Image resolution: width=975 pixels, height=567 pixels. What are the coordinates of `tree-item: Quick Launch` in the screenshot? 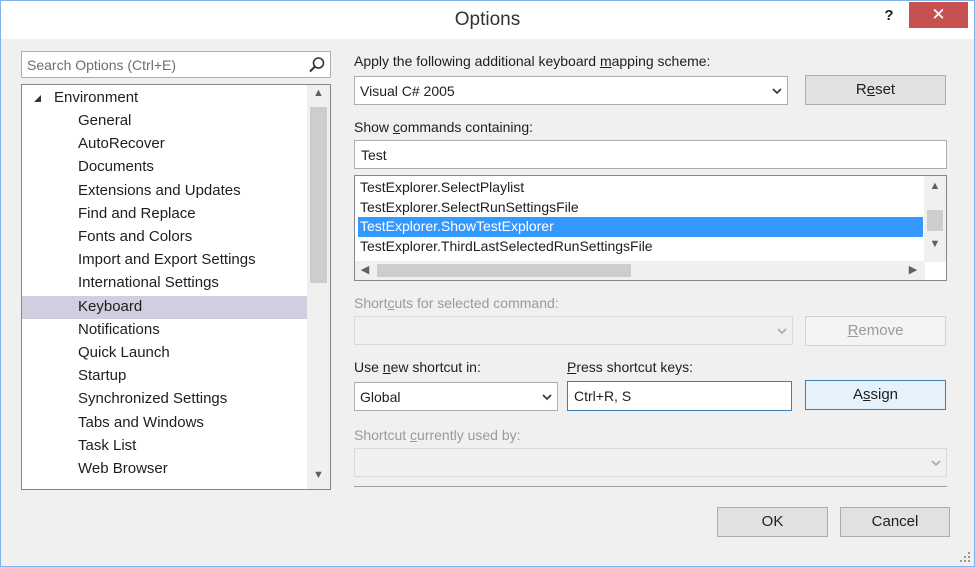 It's located at (164, 353).